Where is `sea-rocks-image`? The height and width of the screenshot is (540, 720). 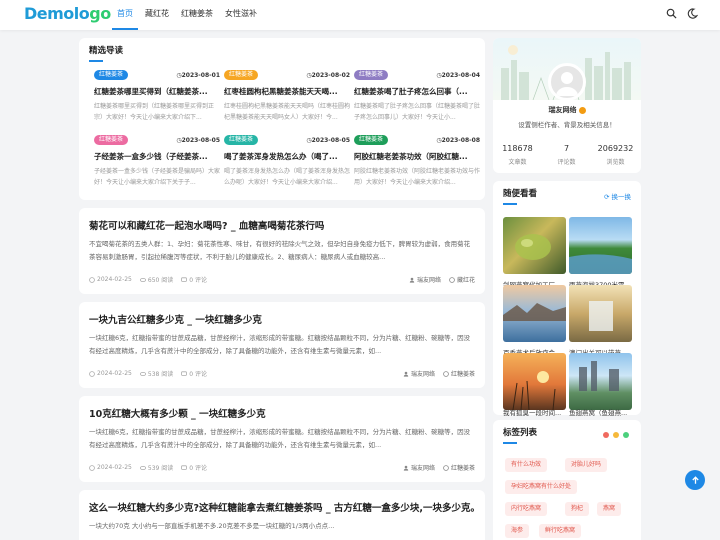 sea-rocks-image is located at coordinates (534, 312).